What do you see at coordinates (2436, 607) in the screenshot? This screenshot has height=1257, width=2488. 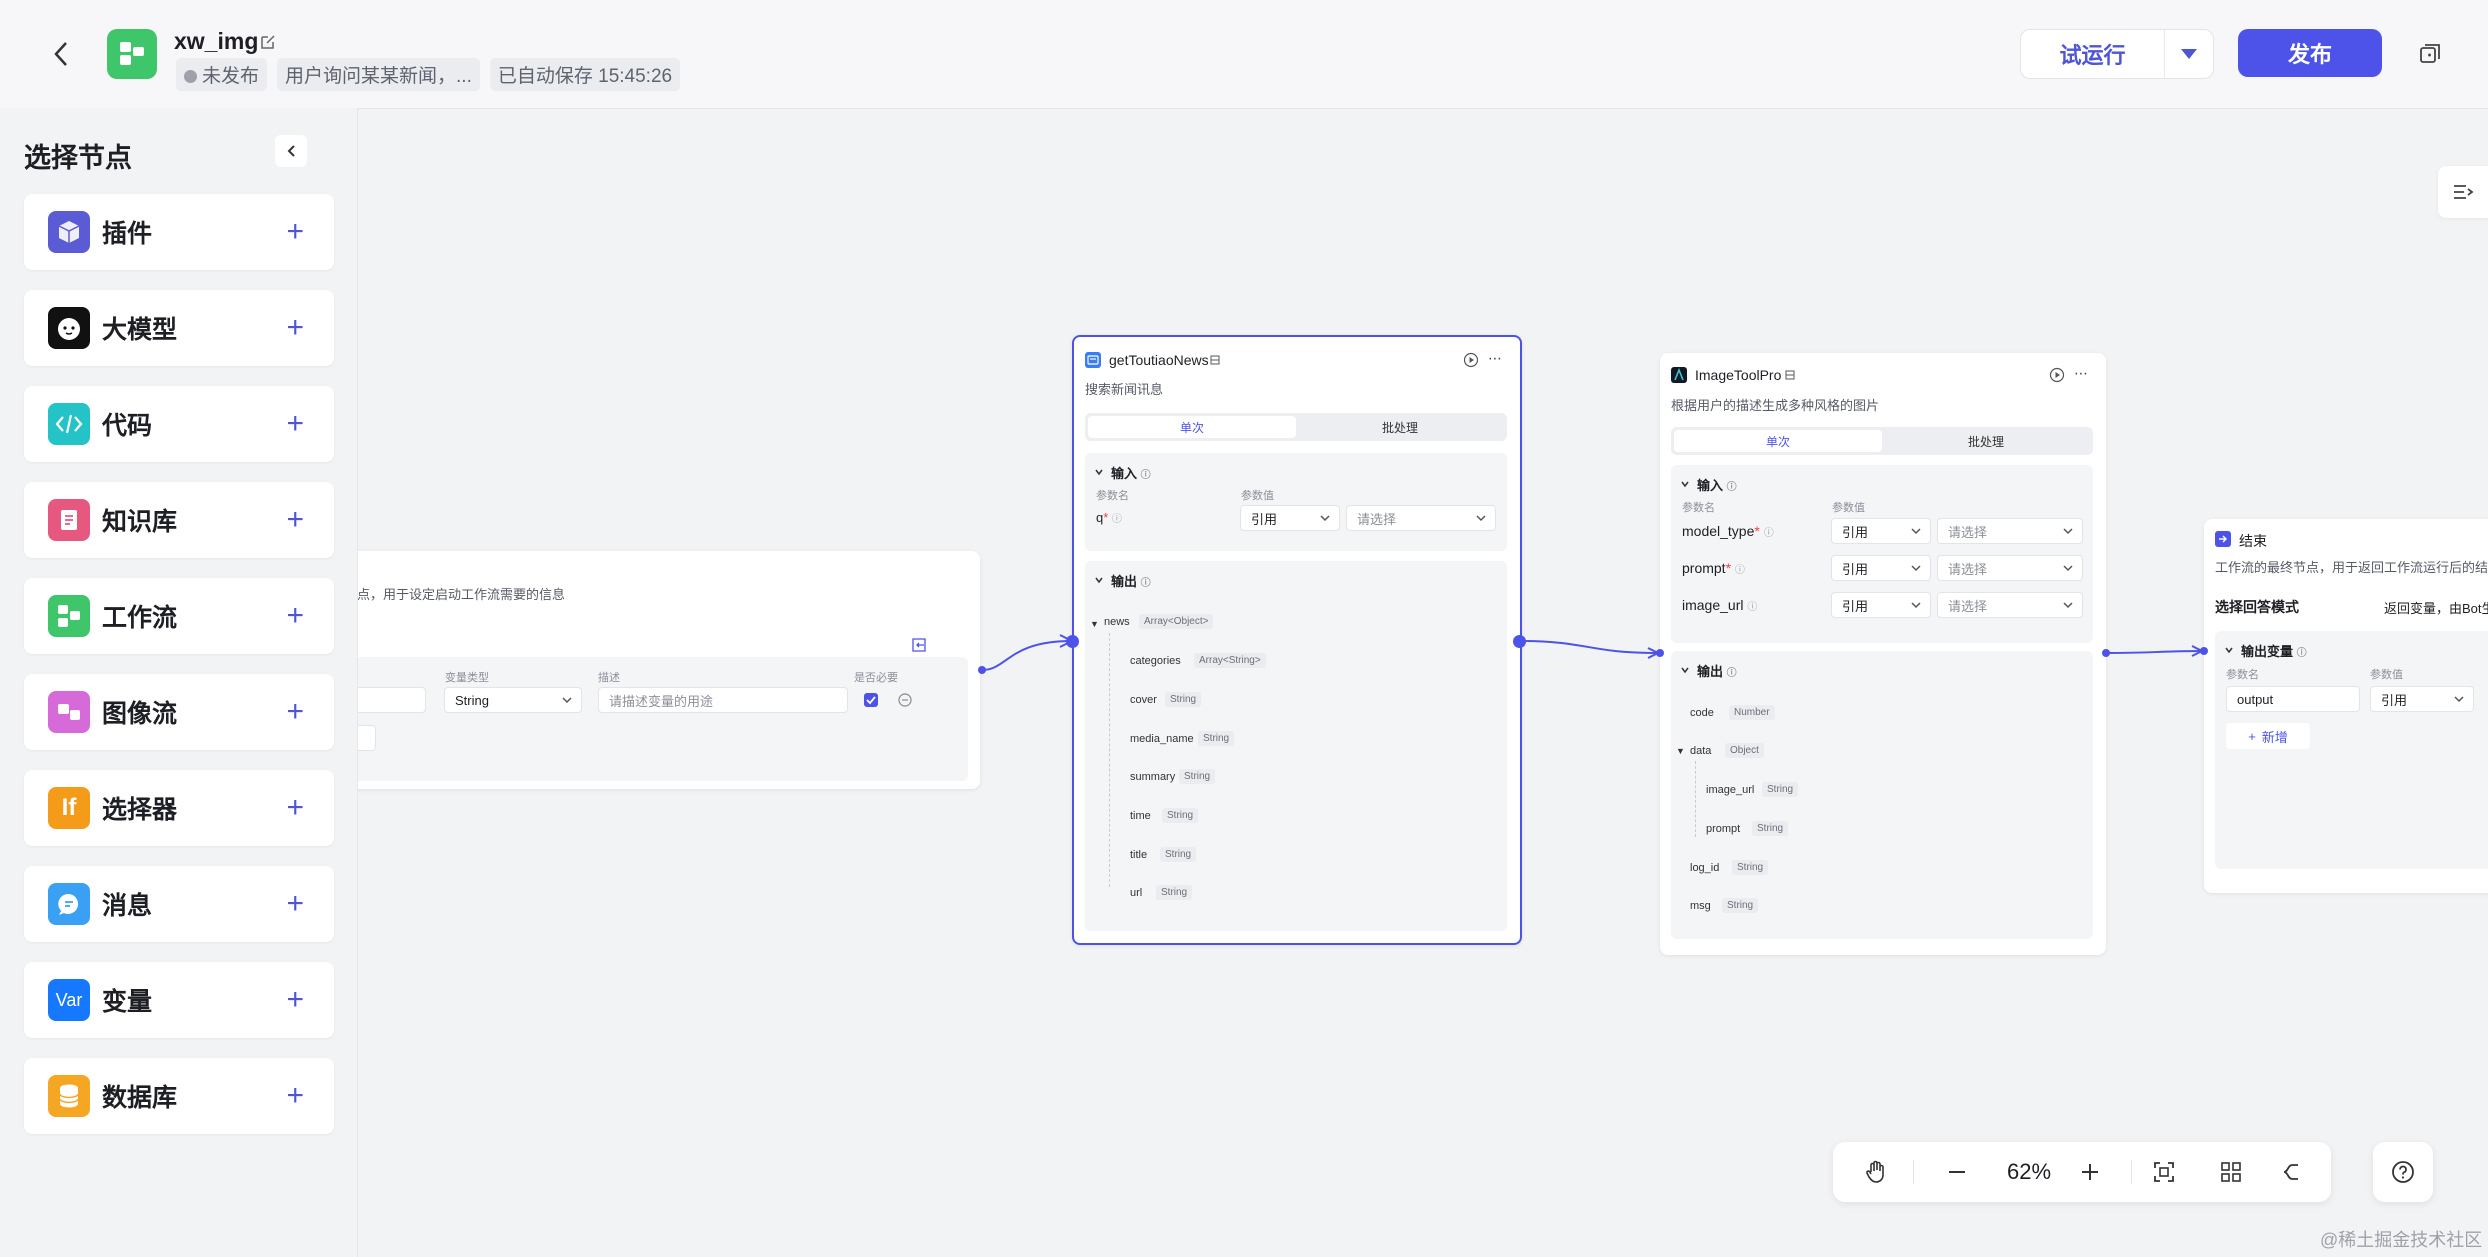 I see `answer-mode-select: 返回变量，由Bot生成` at bounding box center [2436, 607].